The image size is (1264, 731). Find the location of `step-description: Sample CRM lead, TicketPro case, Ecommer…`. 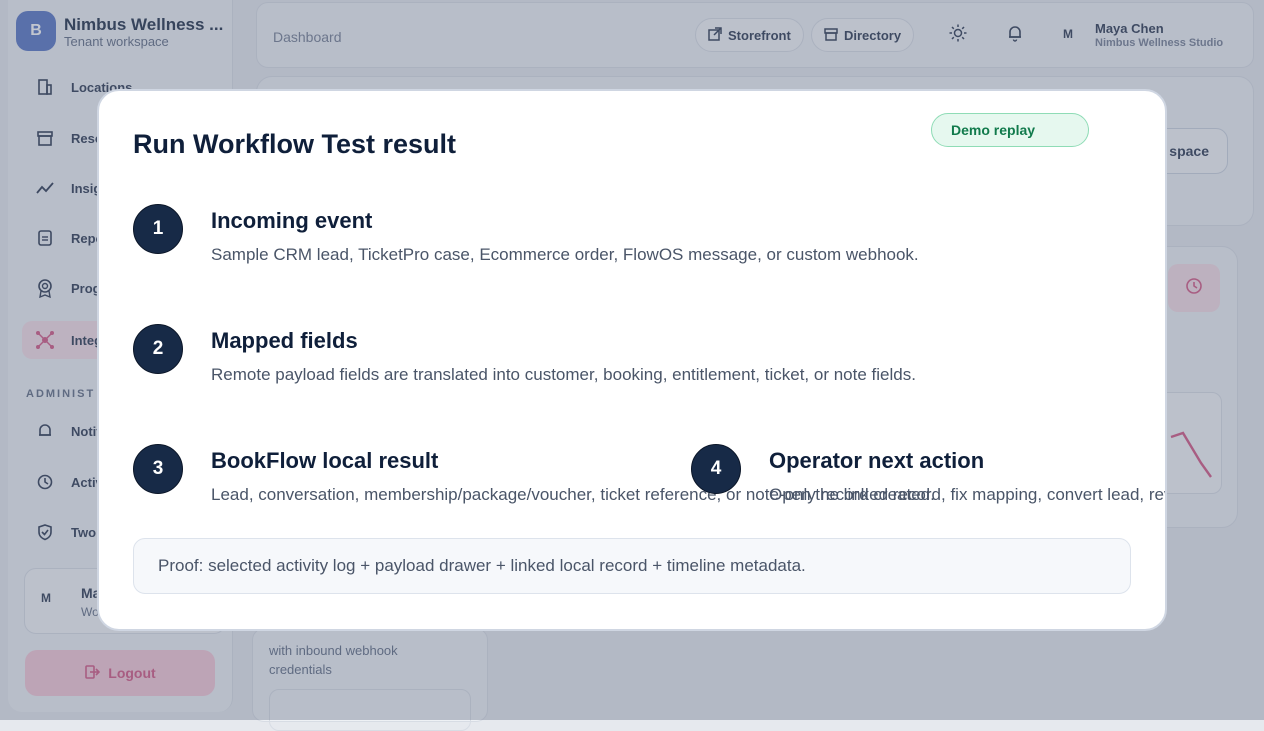

step-description: Sample CRM lead, TicketPro case, Ecommer… is located at coordinates (565, 254).